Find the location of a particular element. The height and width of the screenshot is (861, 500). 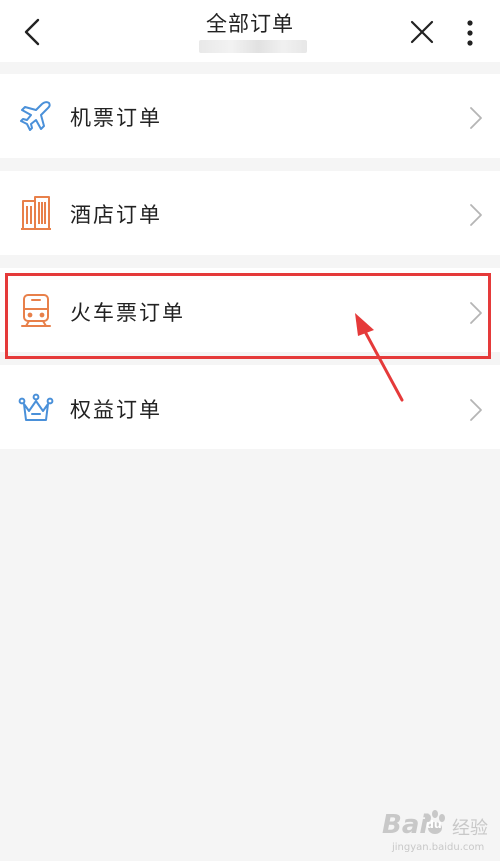

more-options-button is located at coordinates (470, 33).